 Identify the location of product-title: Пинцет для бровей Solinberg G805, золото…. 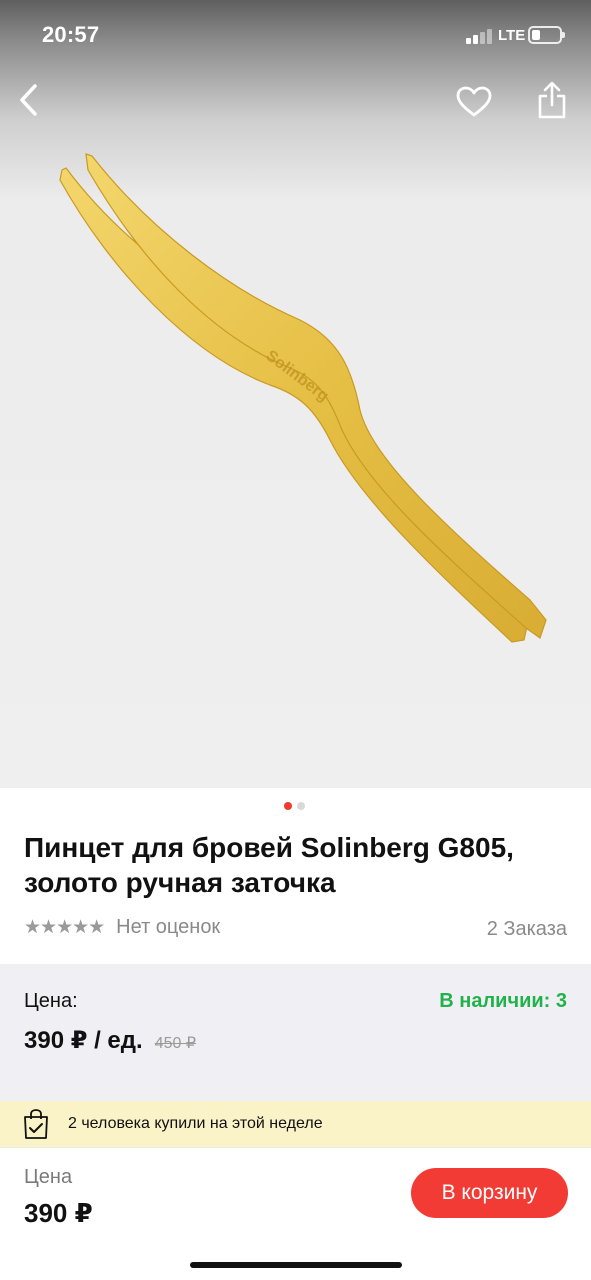
(269, 865).